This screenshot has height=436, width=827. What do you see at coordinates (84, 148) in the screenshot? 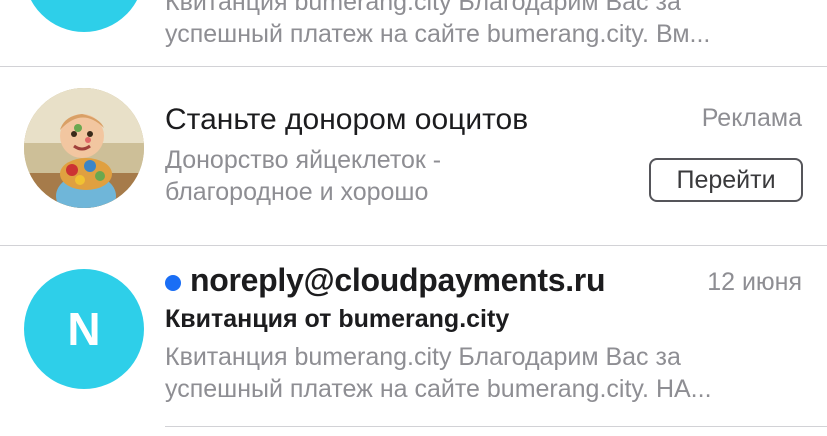
I see `child-photo-avatar` at bounding box center [84, 148].